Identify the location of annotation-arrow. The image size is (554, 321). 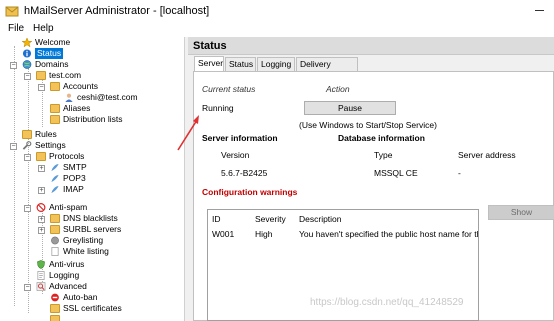
(188, 133).